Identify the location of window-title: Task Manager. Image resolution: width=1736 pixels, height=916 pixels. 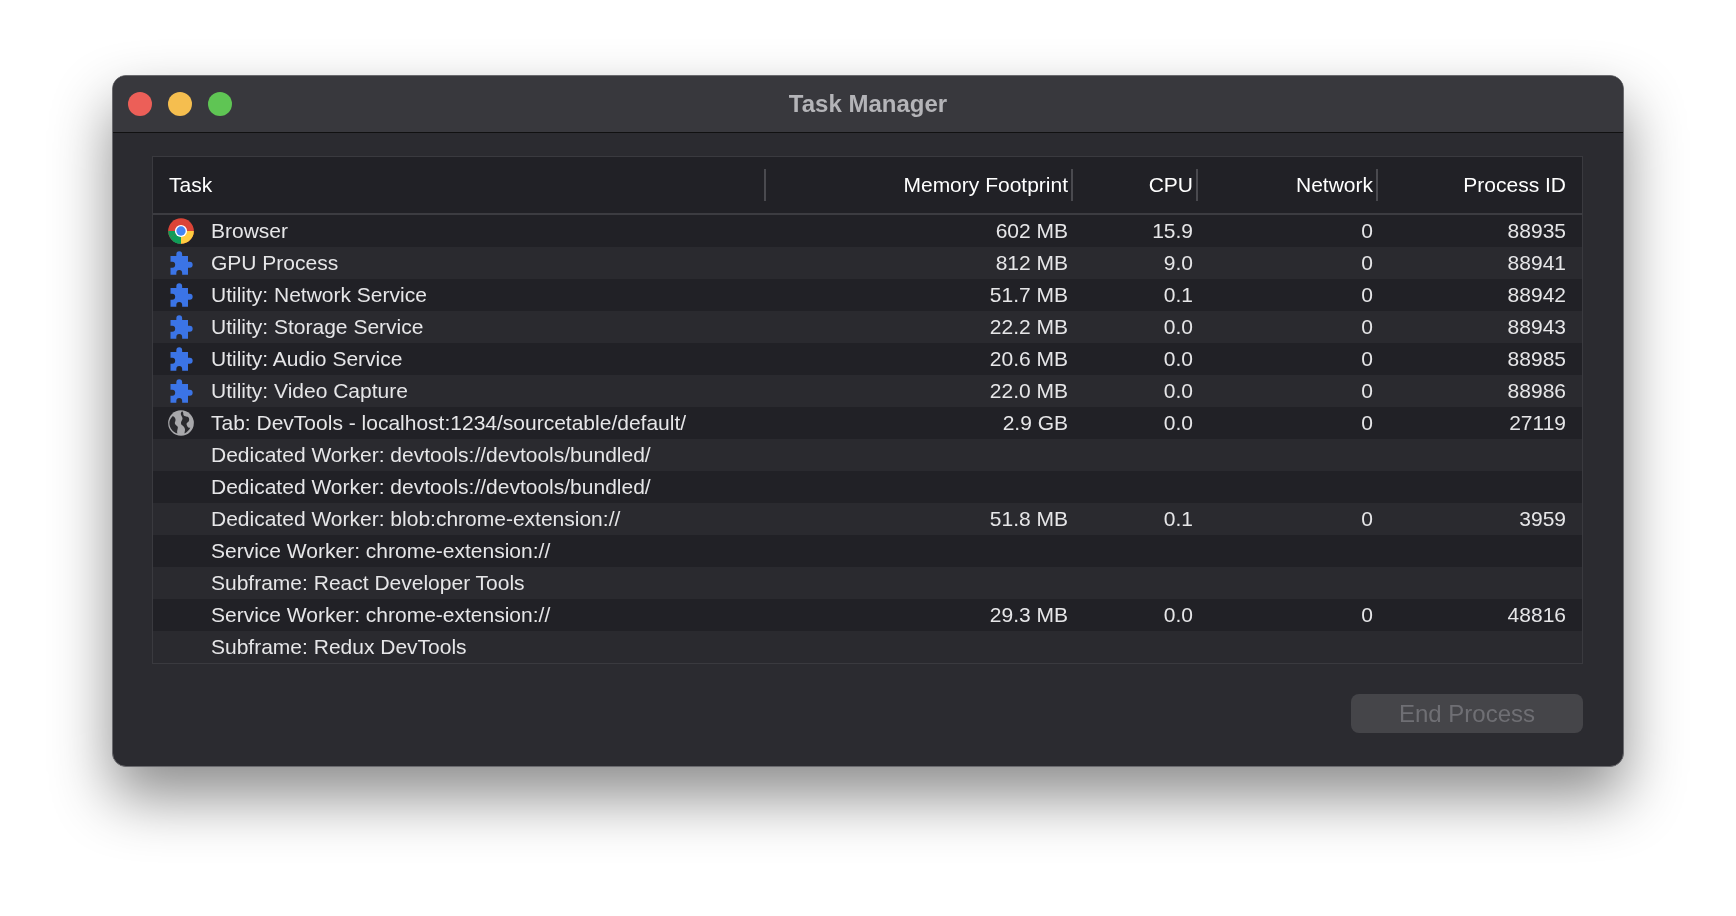
(868, 104).